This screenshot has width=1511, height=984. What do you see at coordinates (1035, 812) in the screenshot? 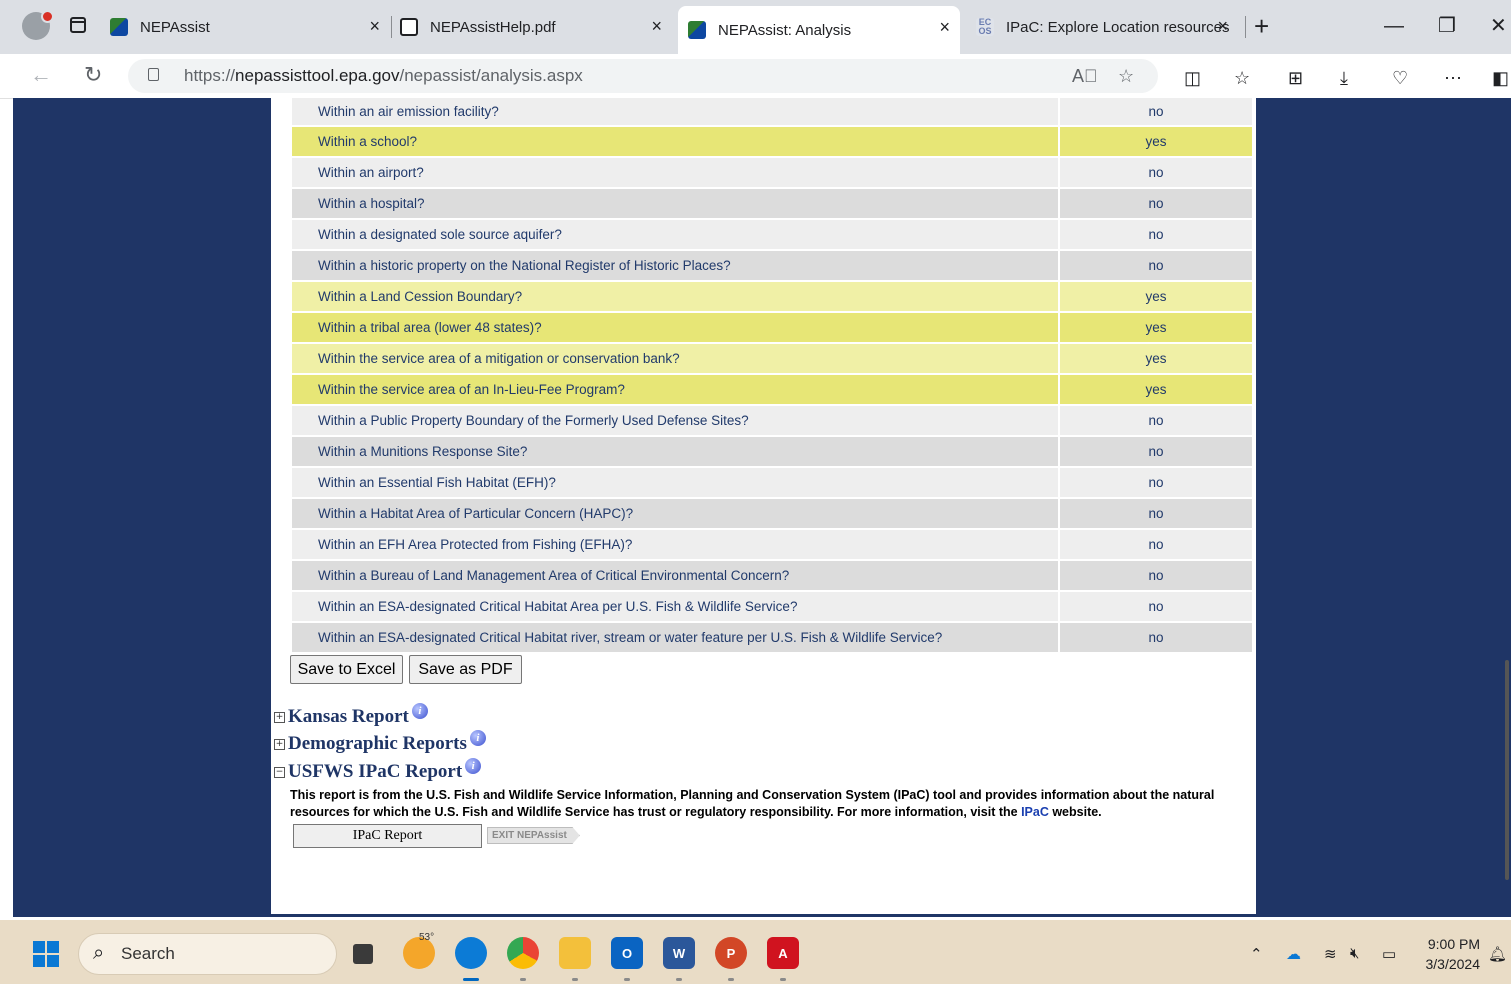
I see `ipac-website-link: IPaC` at bounding box center [1035, 812].